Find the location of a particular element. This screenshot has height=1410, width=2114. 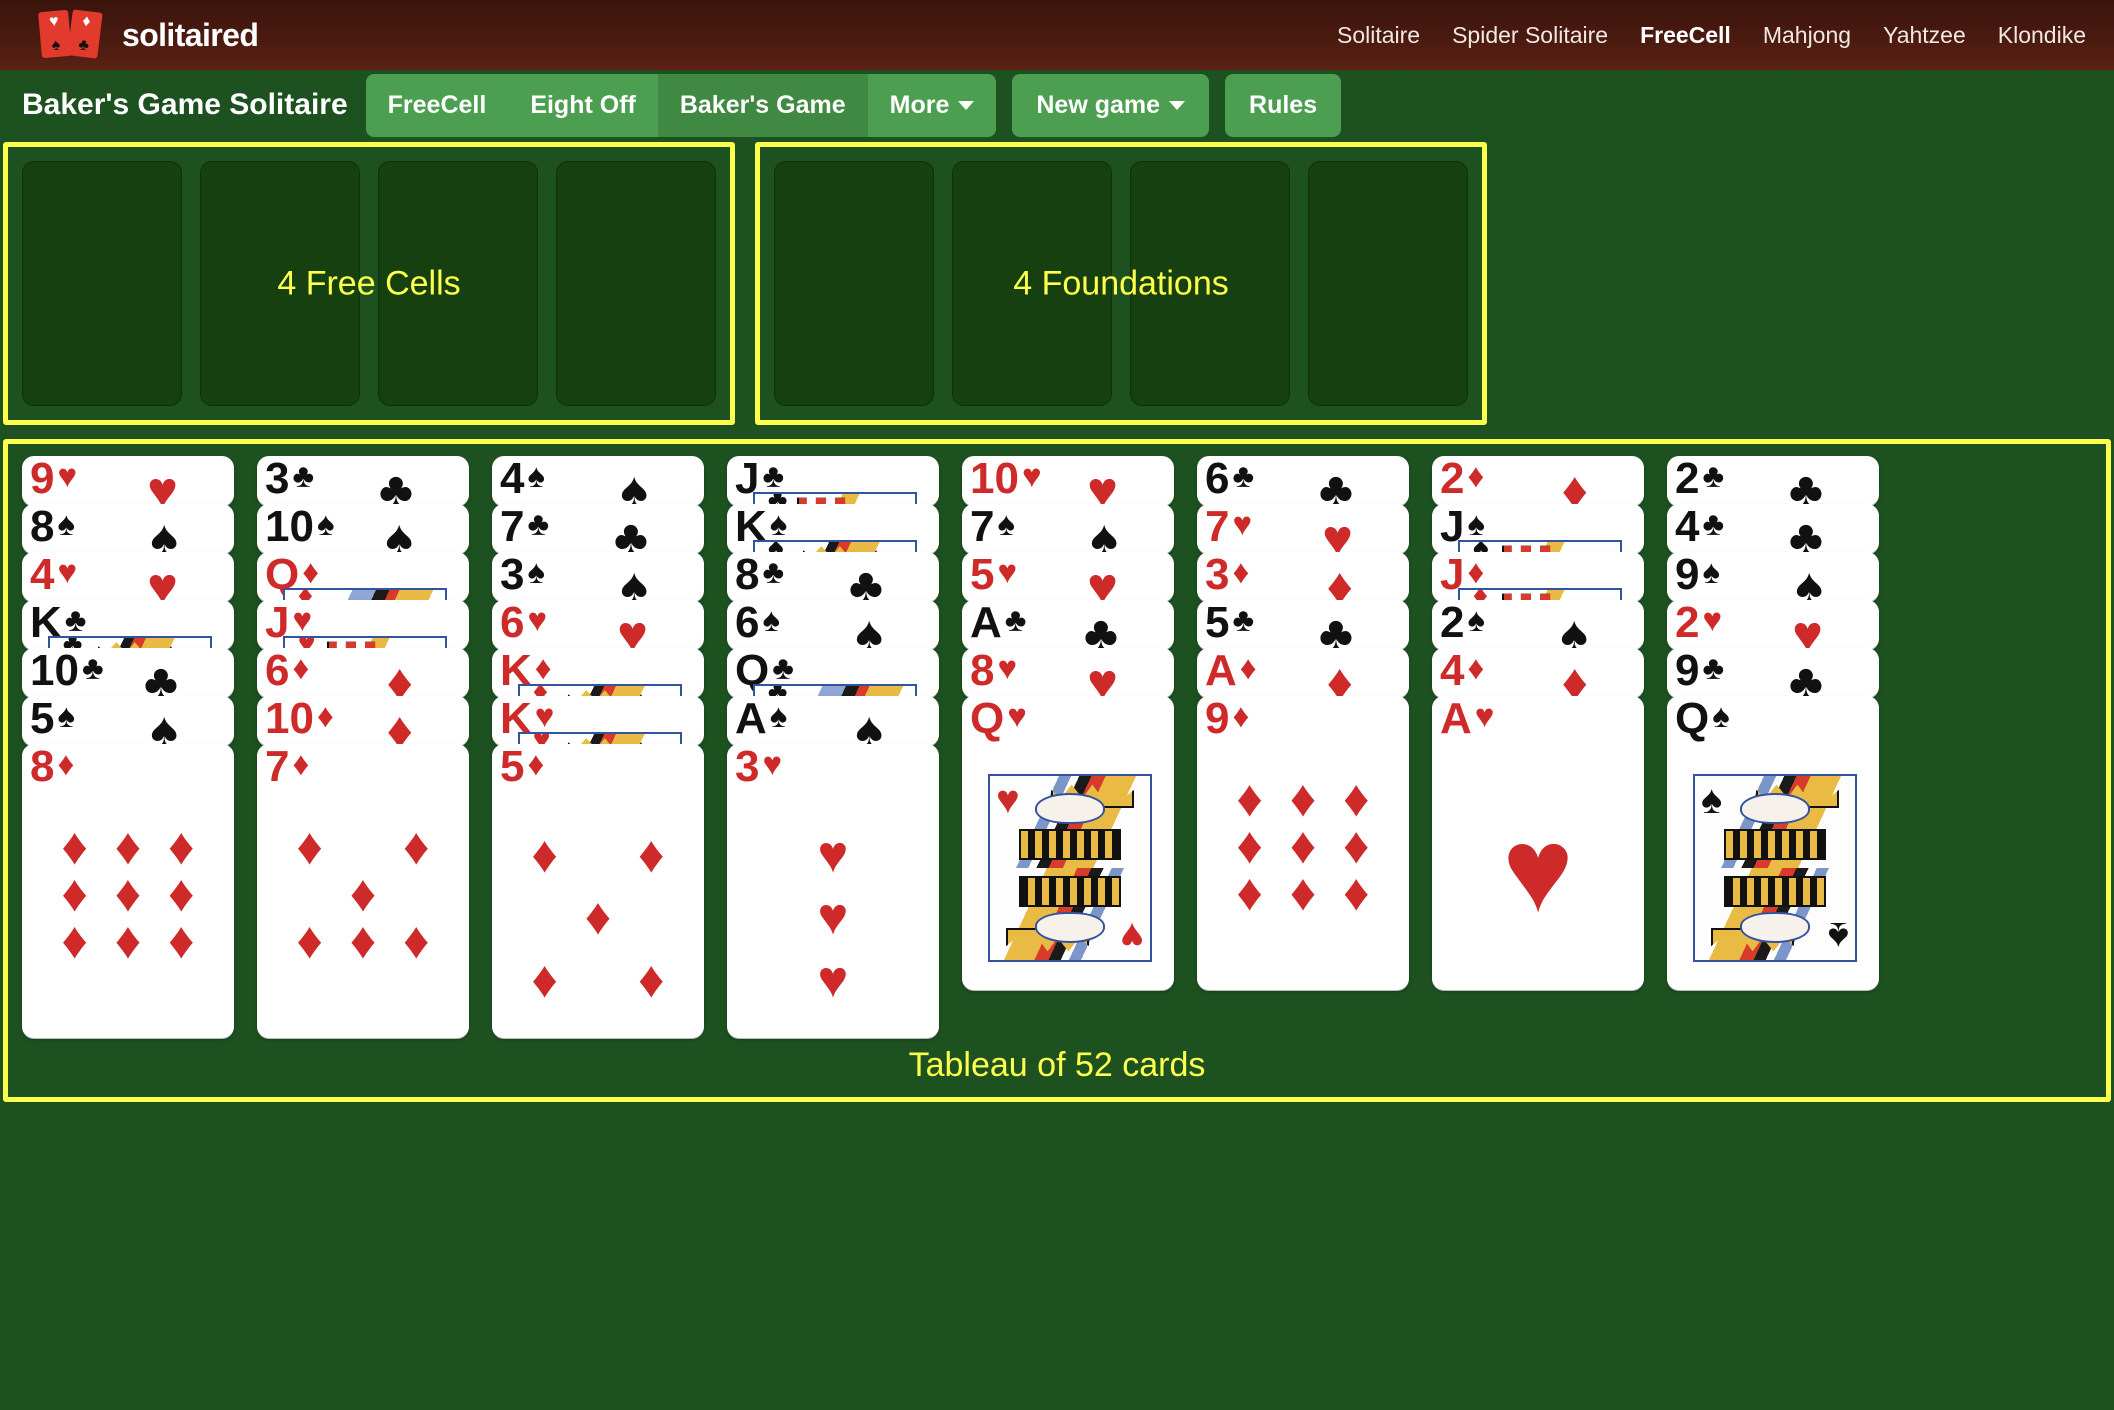

nav-item-freecell: FreeCell is located at coordinates (1685, 35).